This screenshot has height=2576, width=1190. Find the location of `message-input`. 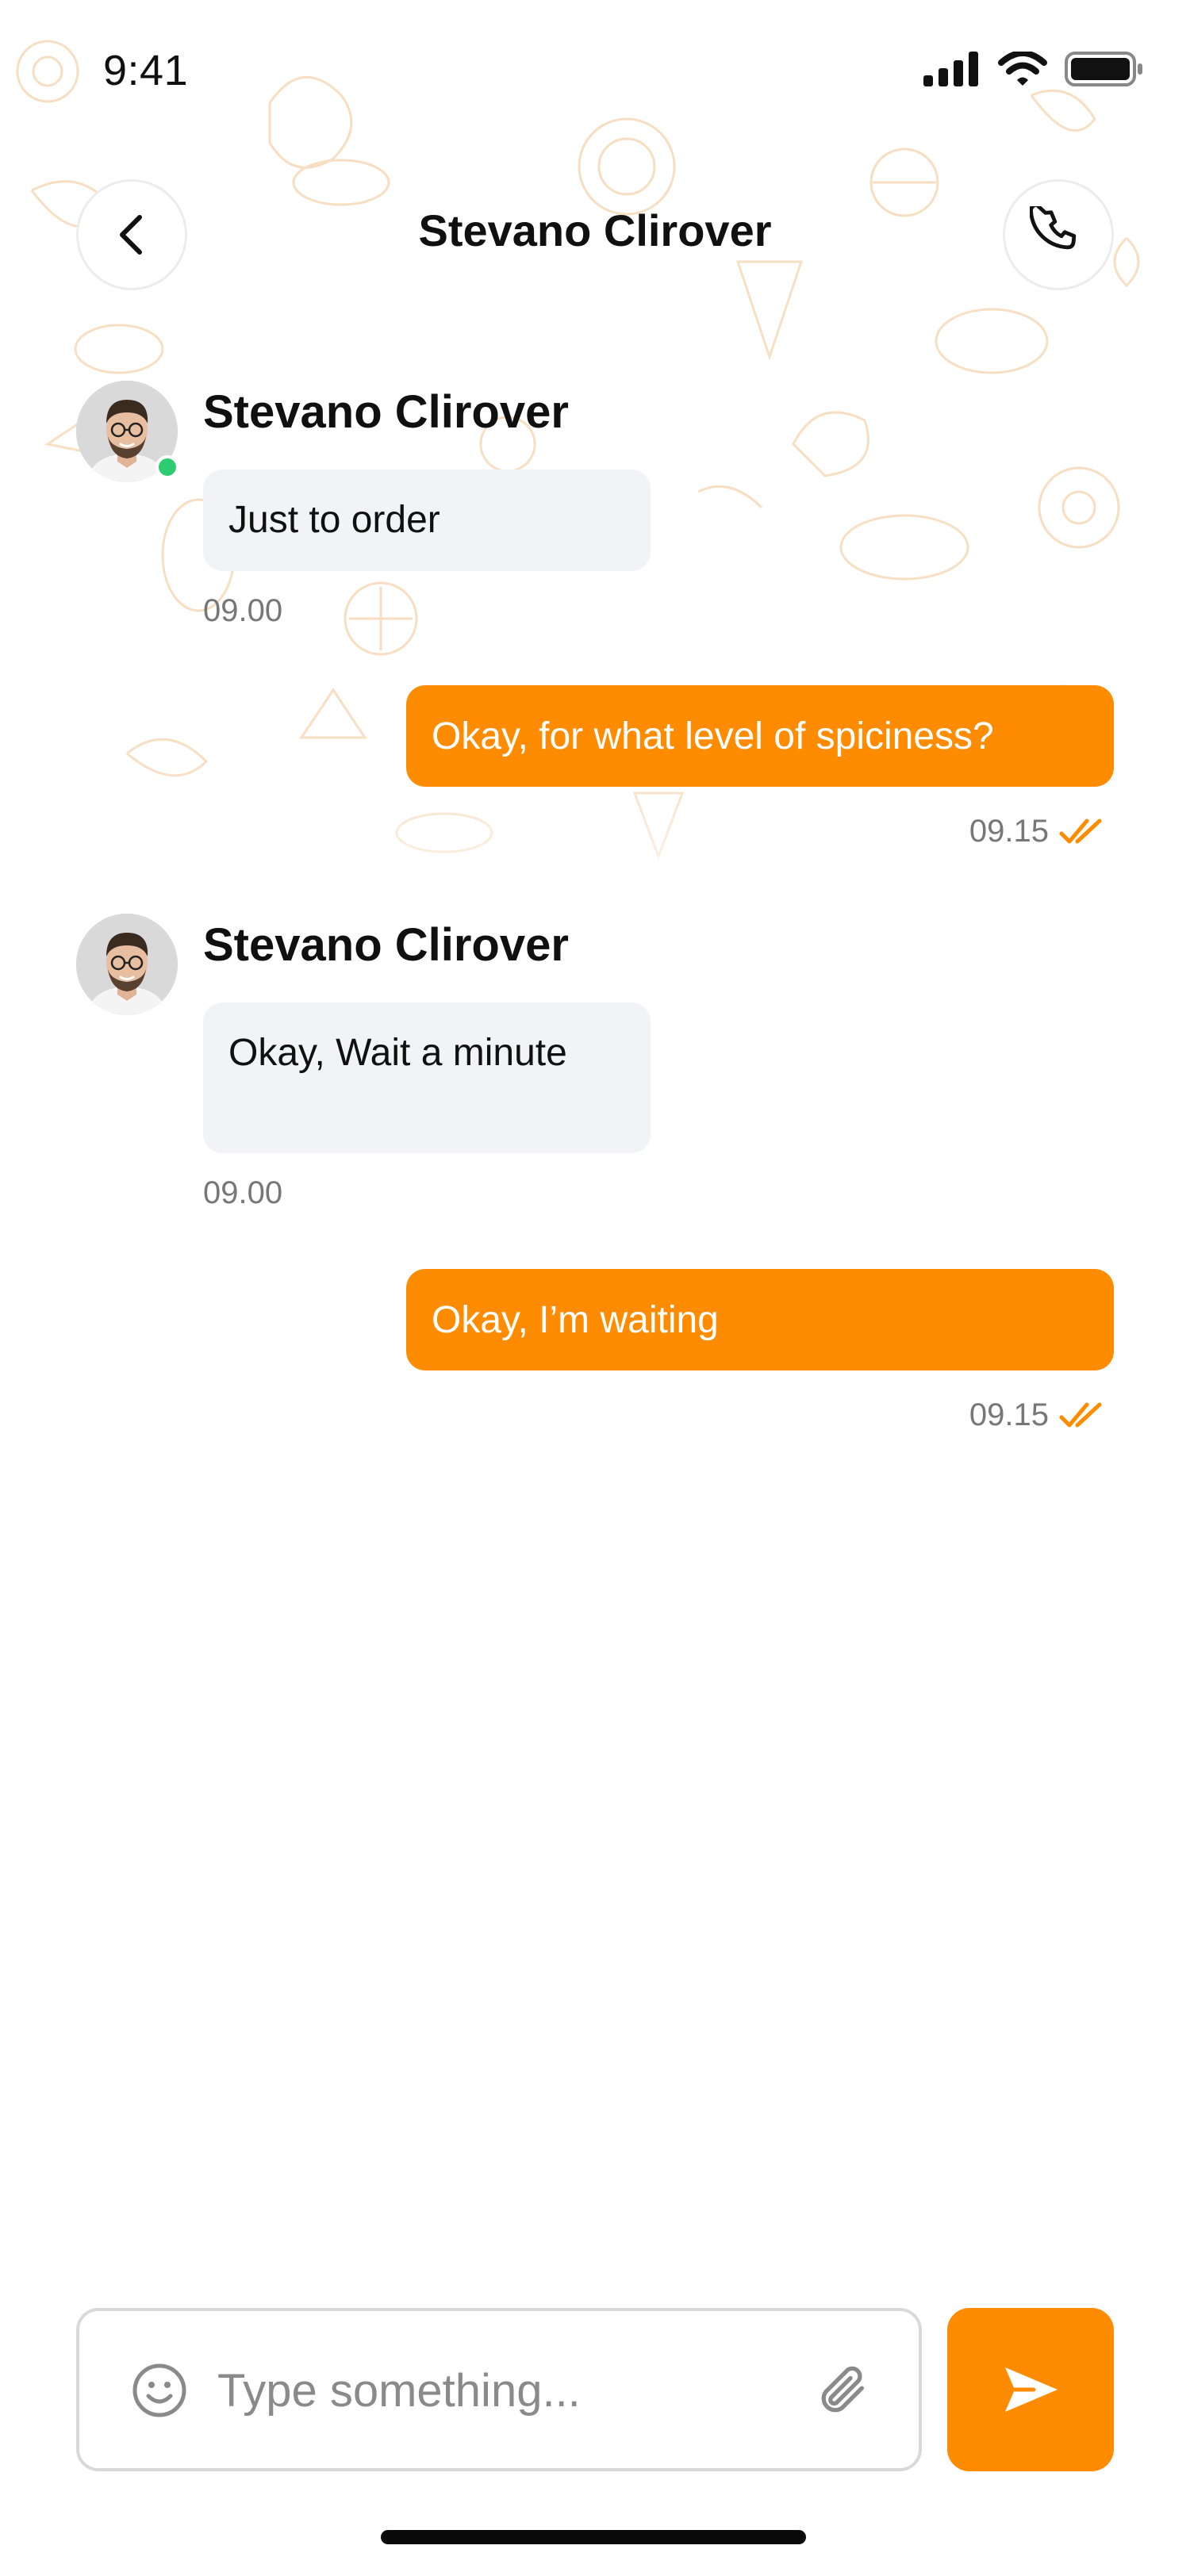

message-input is located at coordinates (495, 2390).